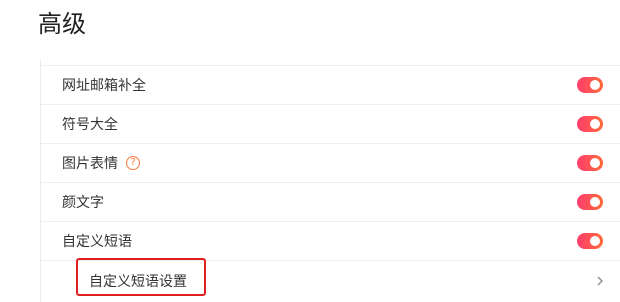 Image resolution: width=620 pixels, height=302 pixels. What do you see at coordinates (138, 281) in the screenshot?
I see `sub-setting-label: 自定义短语设置` at bounding box center [138, 281].